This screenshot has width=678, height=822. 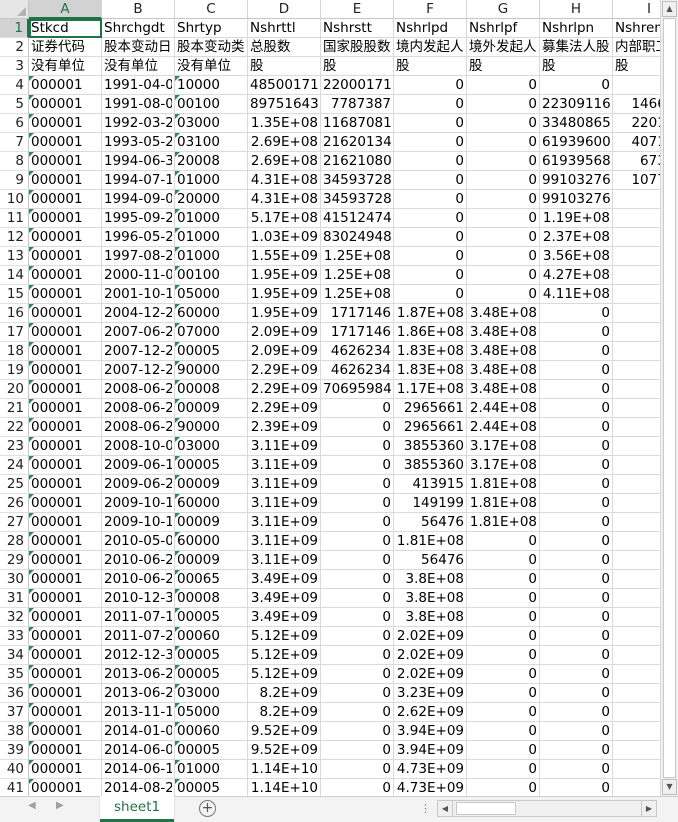 What do you see at coordinates (138, 465) in the screenshot?
I see `cell-b24: 2009-06-1` at bounding box center [138, 465].